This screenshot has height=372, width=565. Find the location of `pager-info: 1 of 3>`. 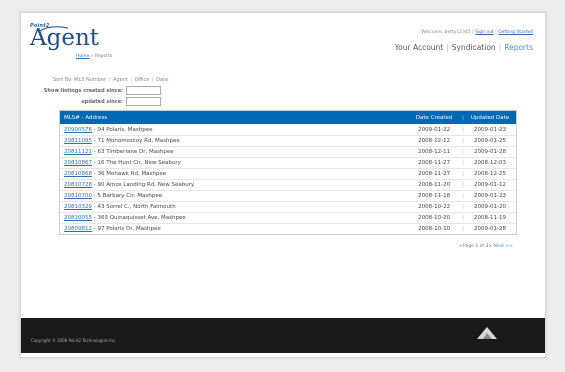

pager-info: 1 of 3> is located at coordinates (484, 246).